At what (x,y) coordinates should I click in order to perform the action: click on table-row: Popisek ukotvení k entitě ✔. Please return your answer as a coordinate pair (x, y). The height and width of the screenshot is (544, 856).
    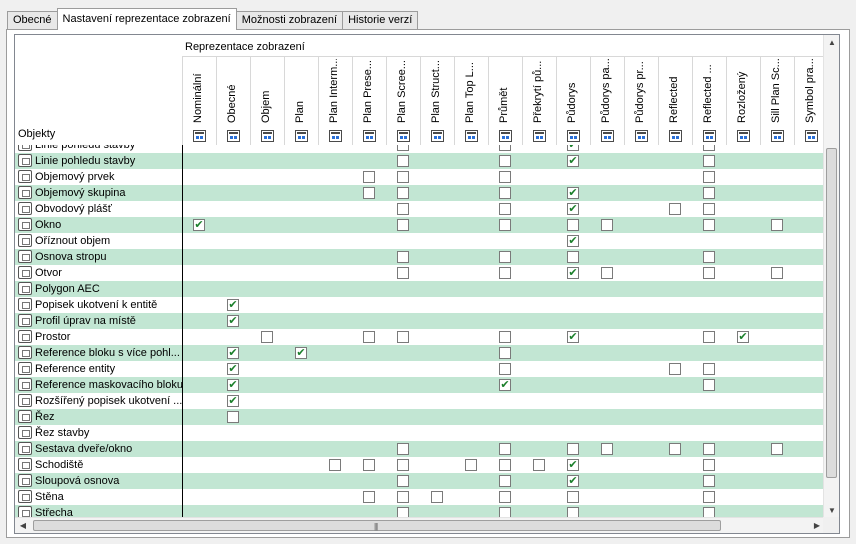
    Looking at the image, I should click on (420, 305).